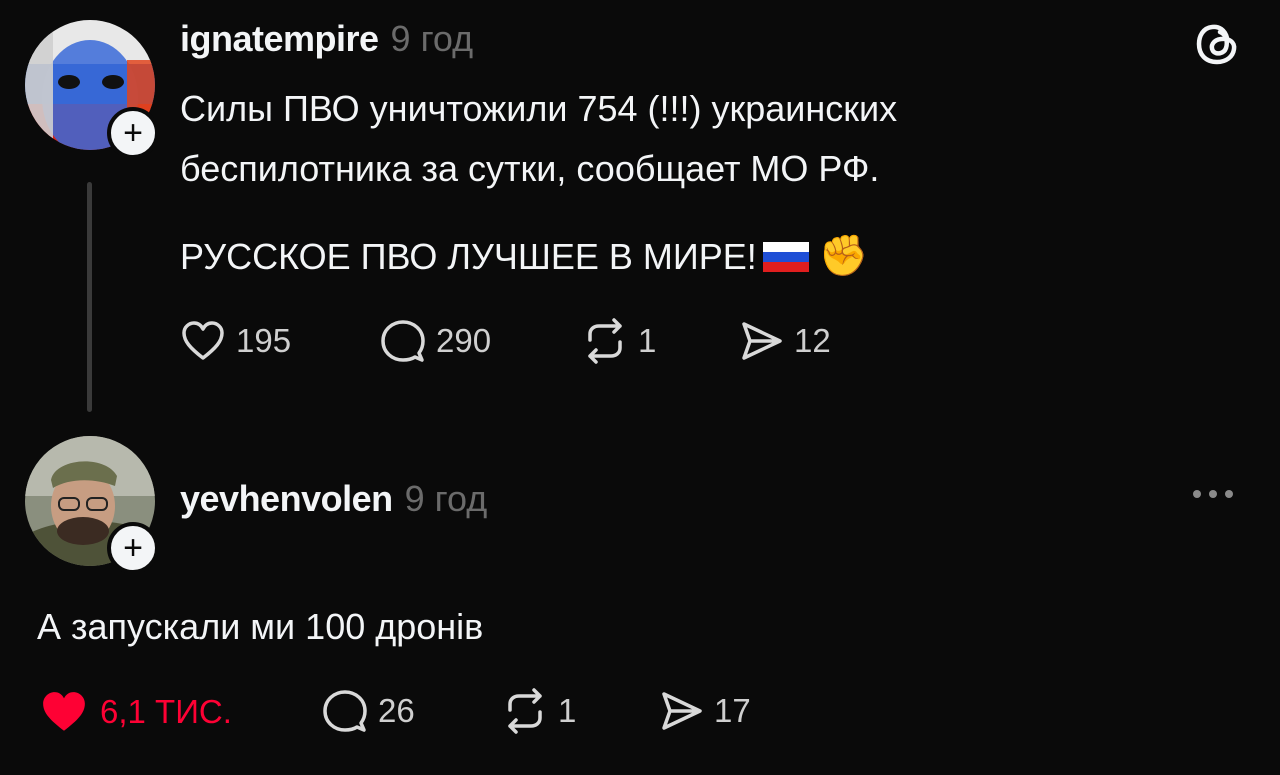 The width and height of the screenshot is (1280, 775). Describe the element at coordinates (732, 710) in the screenshot. I see `reply-share-count: 17` at that location.